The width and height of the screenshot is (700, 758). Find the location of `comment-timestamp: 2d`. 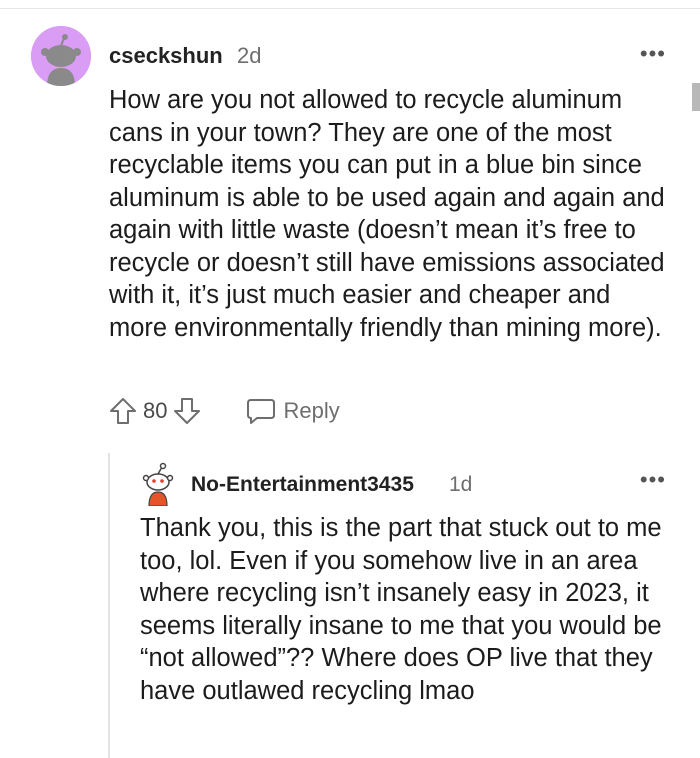

comment-timestamp: 2d is located at coordinates (249, 55).